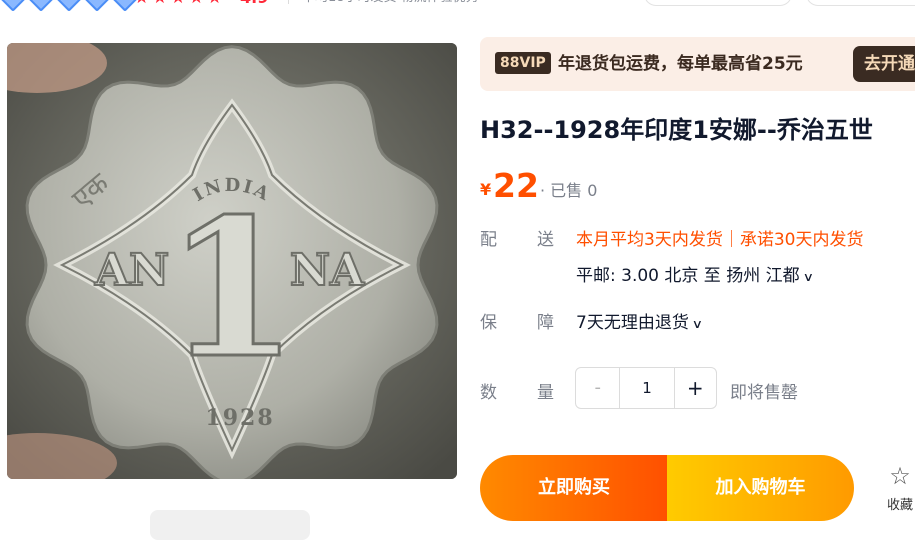  I want to click on top-strip: ★ ★ ★ ★ ★ 4.9 平均18小时发货 物流体验优秀, so click(457, 6).